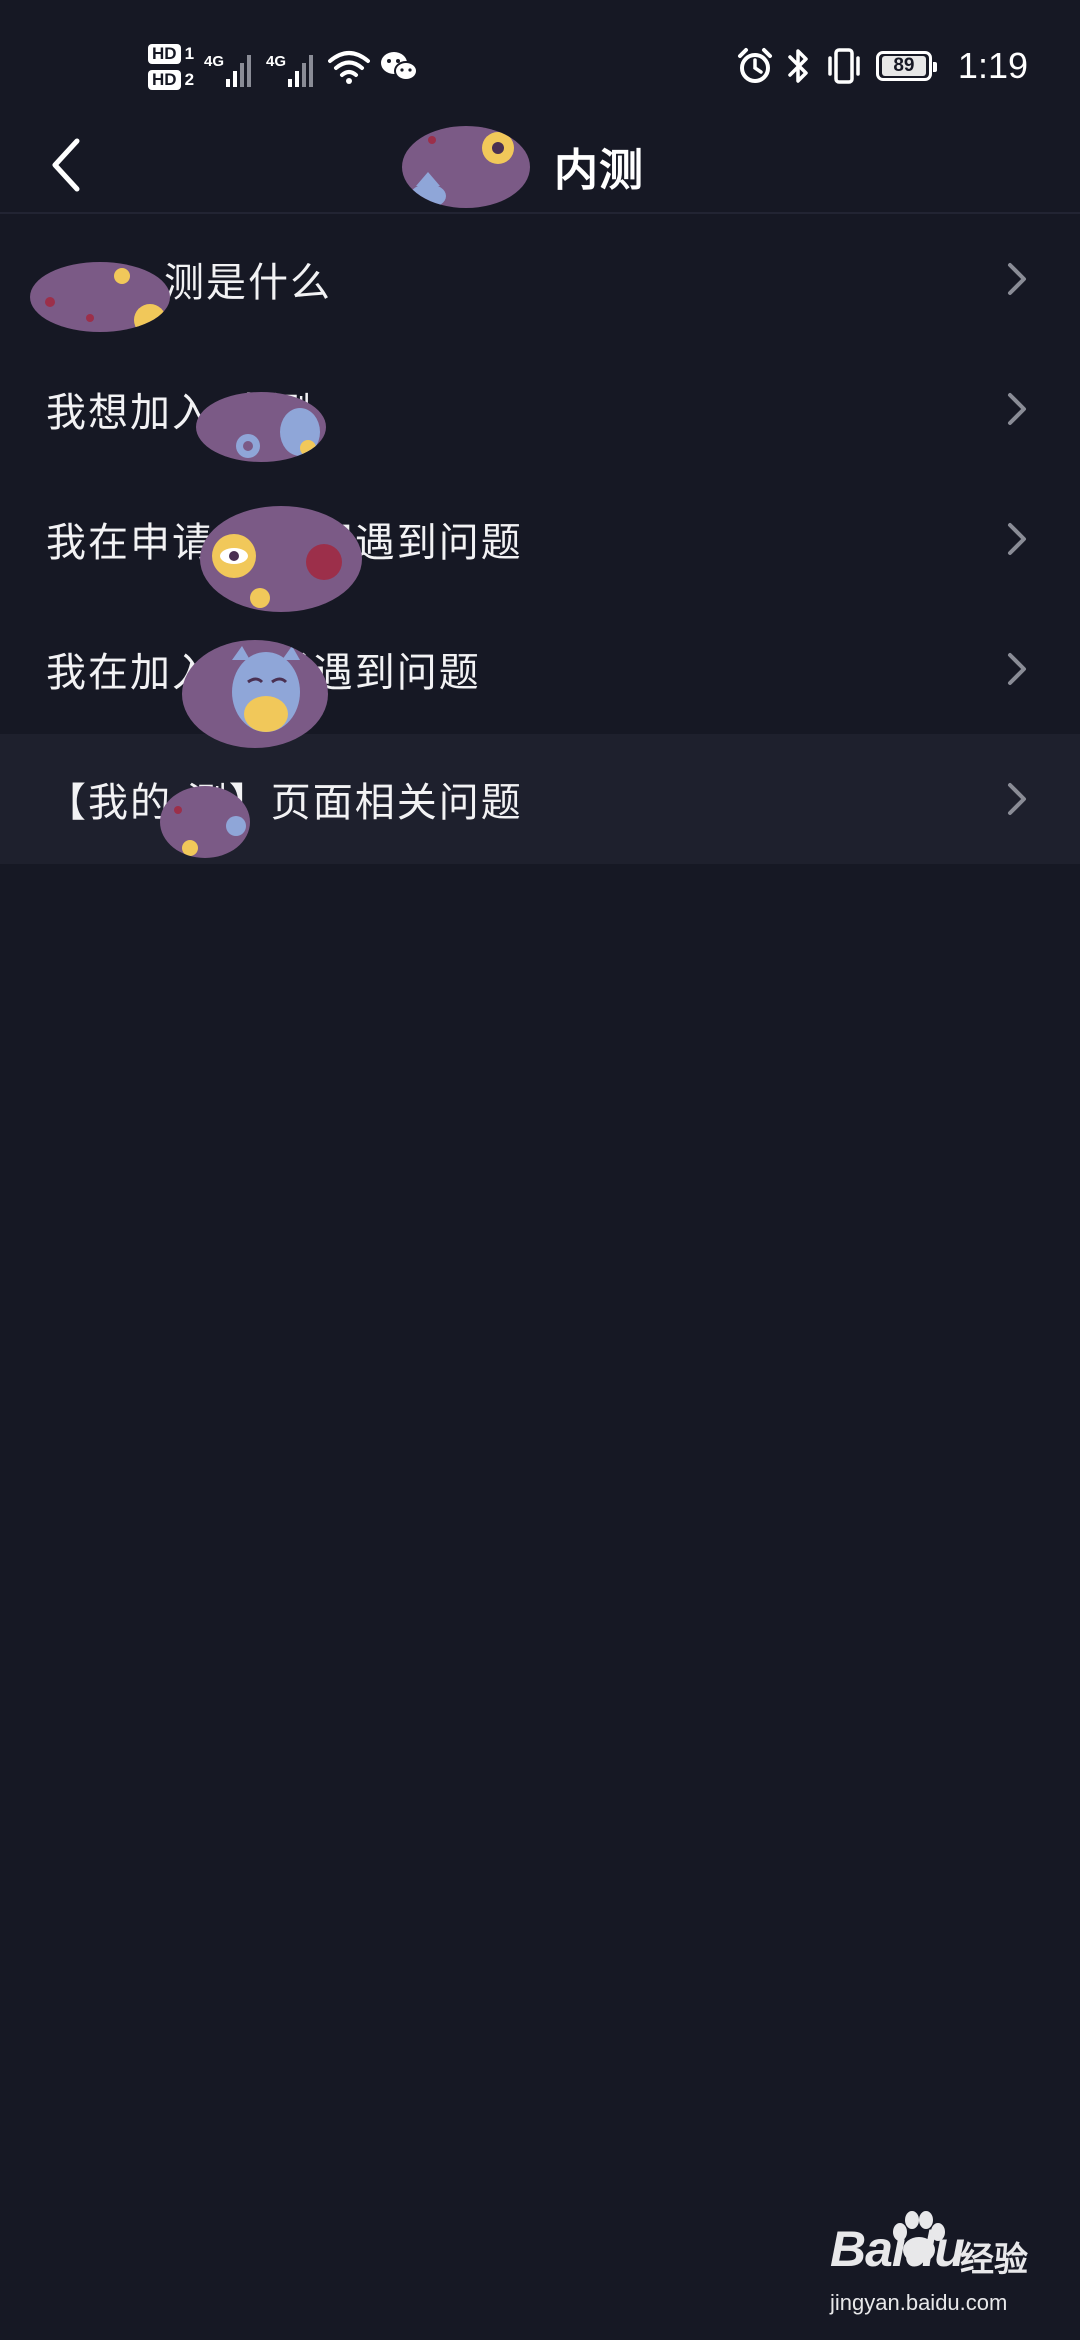 The width and height of the screenshot is (1080, 2340). I want to click on signal-1: 4G, so click(230, 67).